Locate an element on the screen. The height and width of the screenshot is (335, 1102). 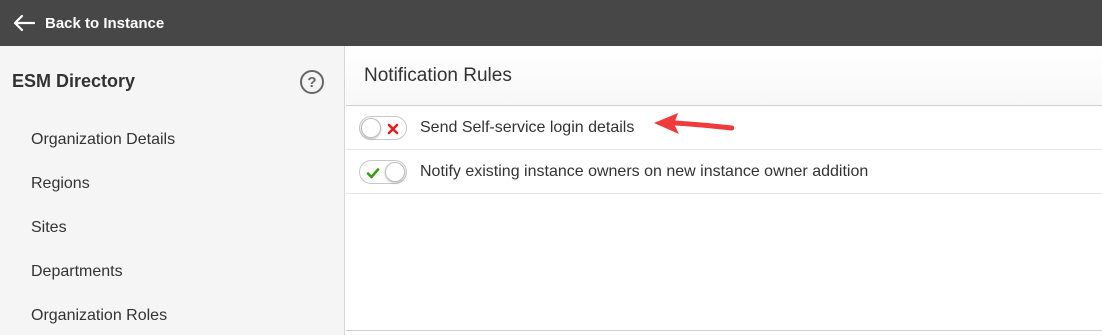
back-to-instance-link: Back to Instance is located at coordinates (82, 23).